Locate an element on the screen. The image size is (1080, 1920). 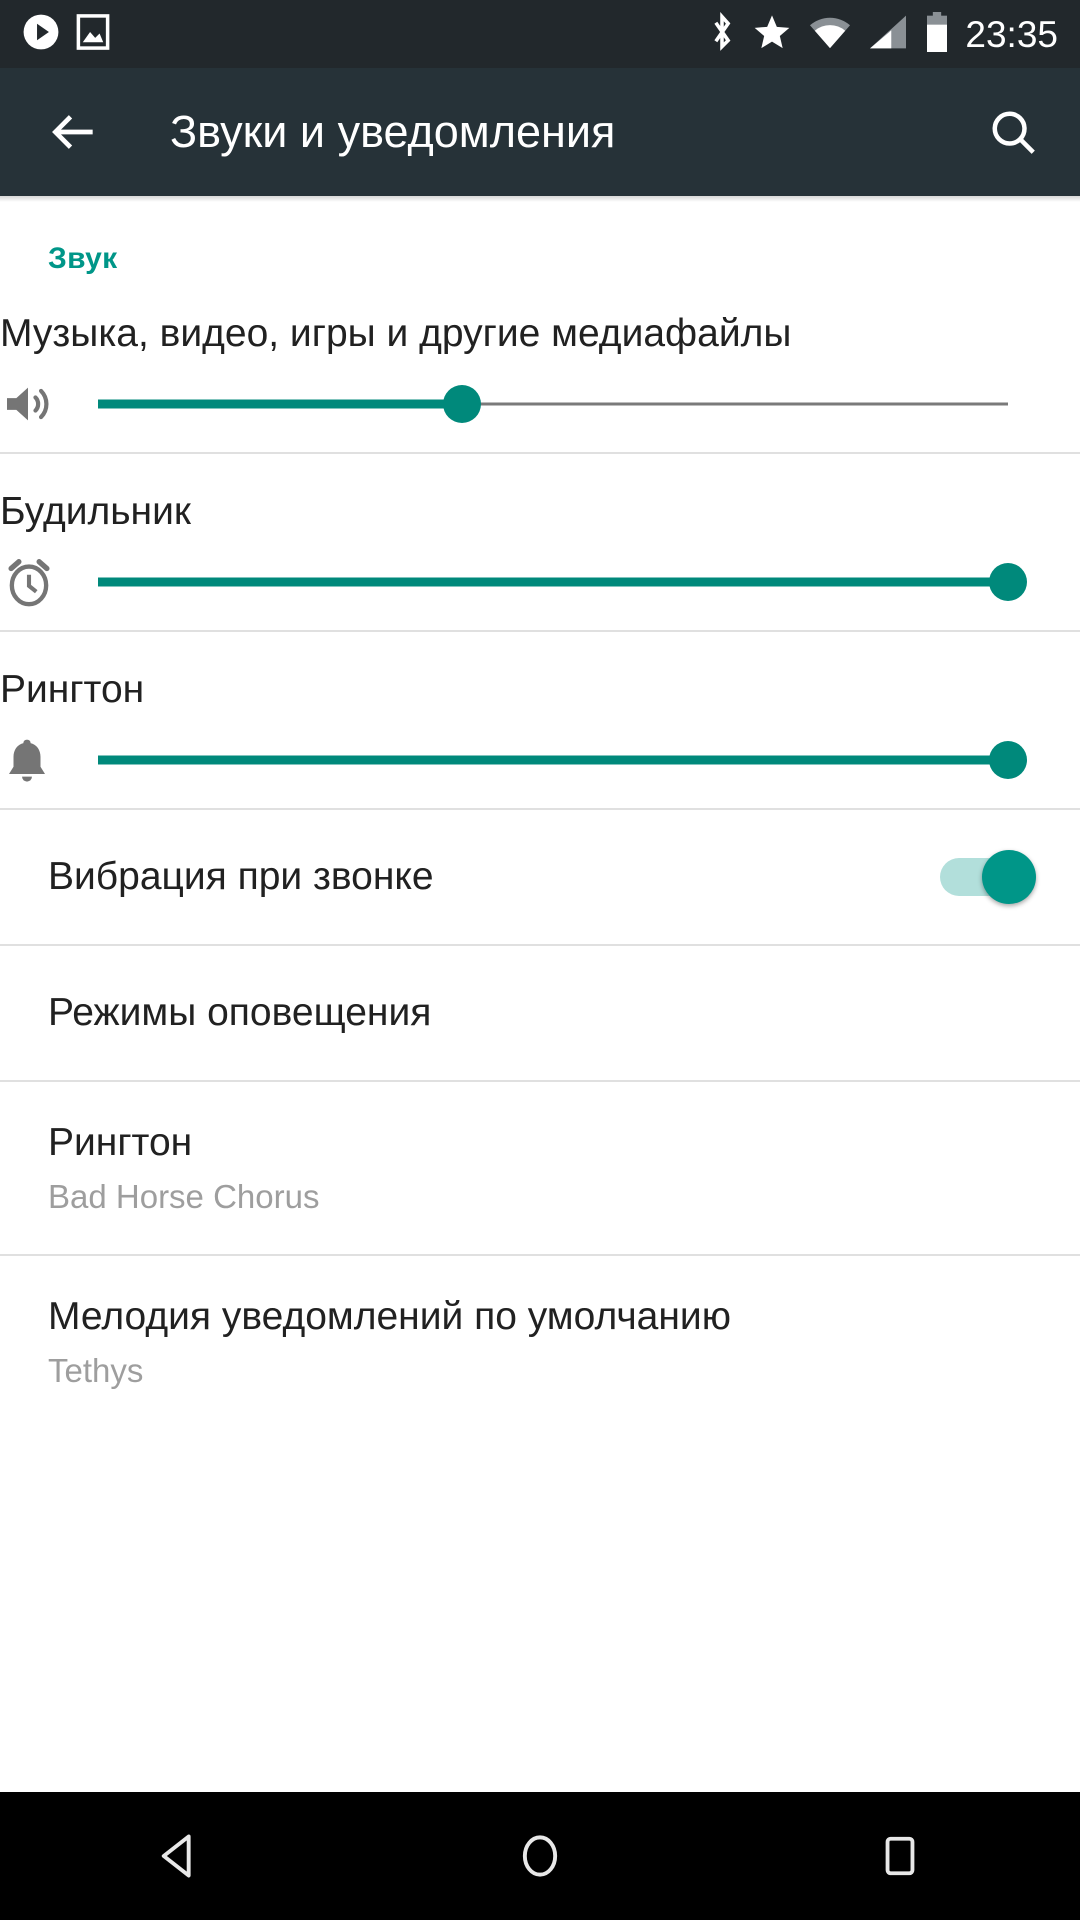
slider-label-alarm: Будильник is located at coordinates (95, 511).